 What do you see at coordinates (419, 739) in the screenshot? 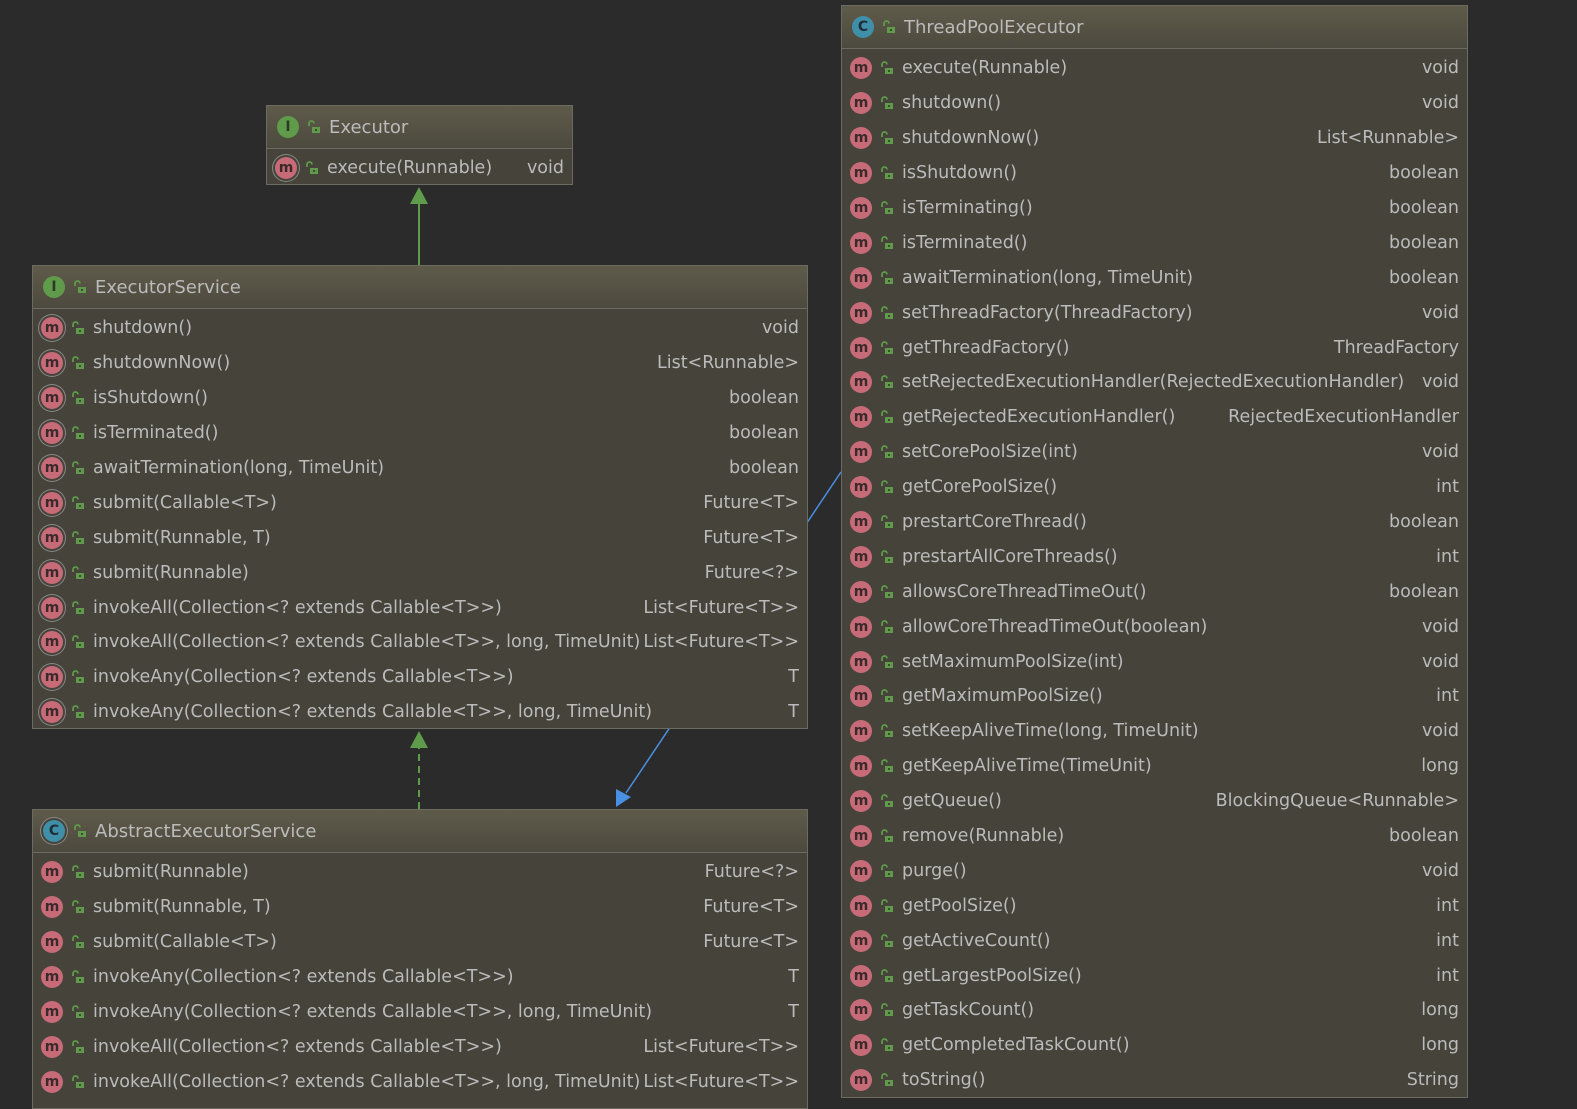
I see `arrowhead-executorservice` at bounding box center [419, 739].